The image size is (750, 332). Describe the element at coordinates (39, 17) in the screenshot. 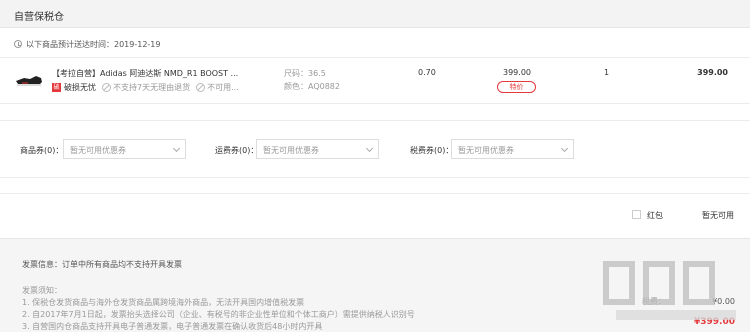

I see `warehouse-title: 自营保税仓` at that location.